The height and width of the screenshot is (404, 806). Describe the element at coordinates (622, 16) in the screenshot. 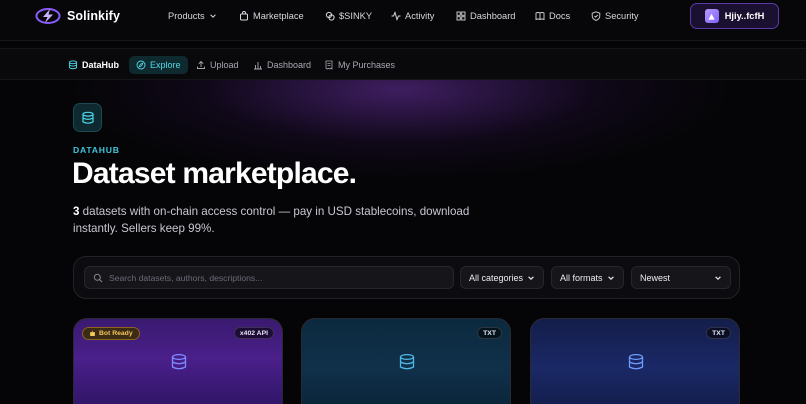

I see `nav-security-label: Security` at that location.